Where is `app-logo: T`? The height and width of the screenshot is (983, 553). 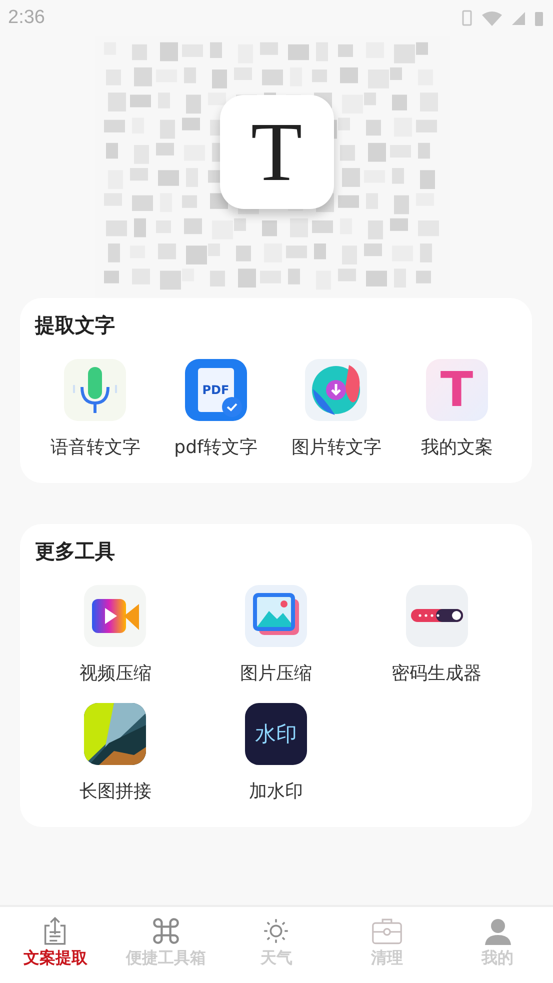 app-logo: T is located at coordinates (277, 152).